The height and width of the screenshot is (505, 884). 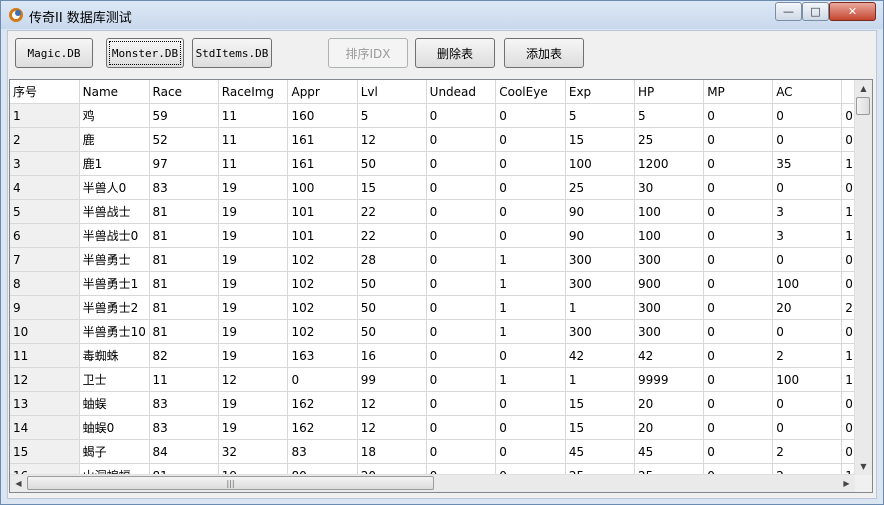 What do you see at coordinates (322, 92) in the screenshot?
I see `column-header: Appr` at bounding box center [322, 92].